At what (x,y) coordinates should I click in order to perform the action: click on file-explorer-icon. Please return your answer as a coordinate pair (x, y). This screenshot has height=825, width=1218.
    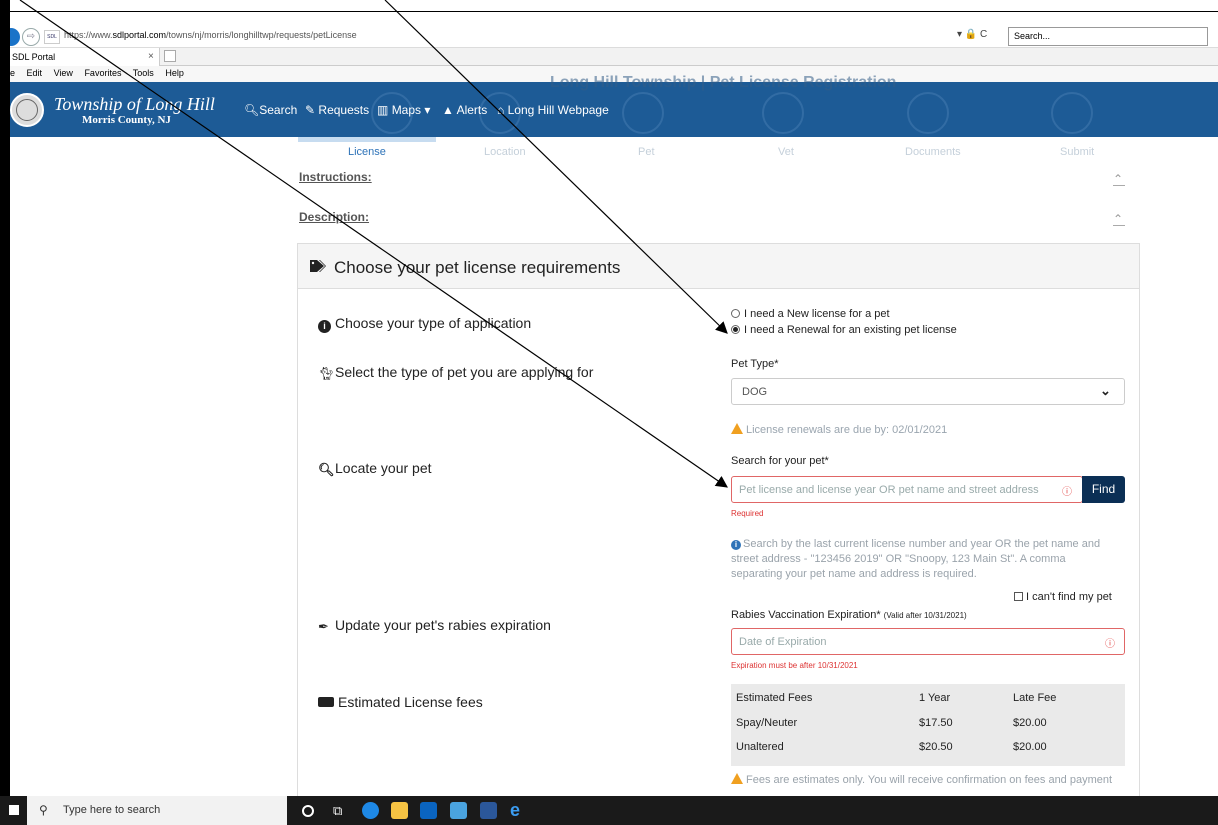
    Looking at the image, I should click on (399, 810).